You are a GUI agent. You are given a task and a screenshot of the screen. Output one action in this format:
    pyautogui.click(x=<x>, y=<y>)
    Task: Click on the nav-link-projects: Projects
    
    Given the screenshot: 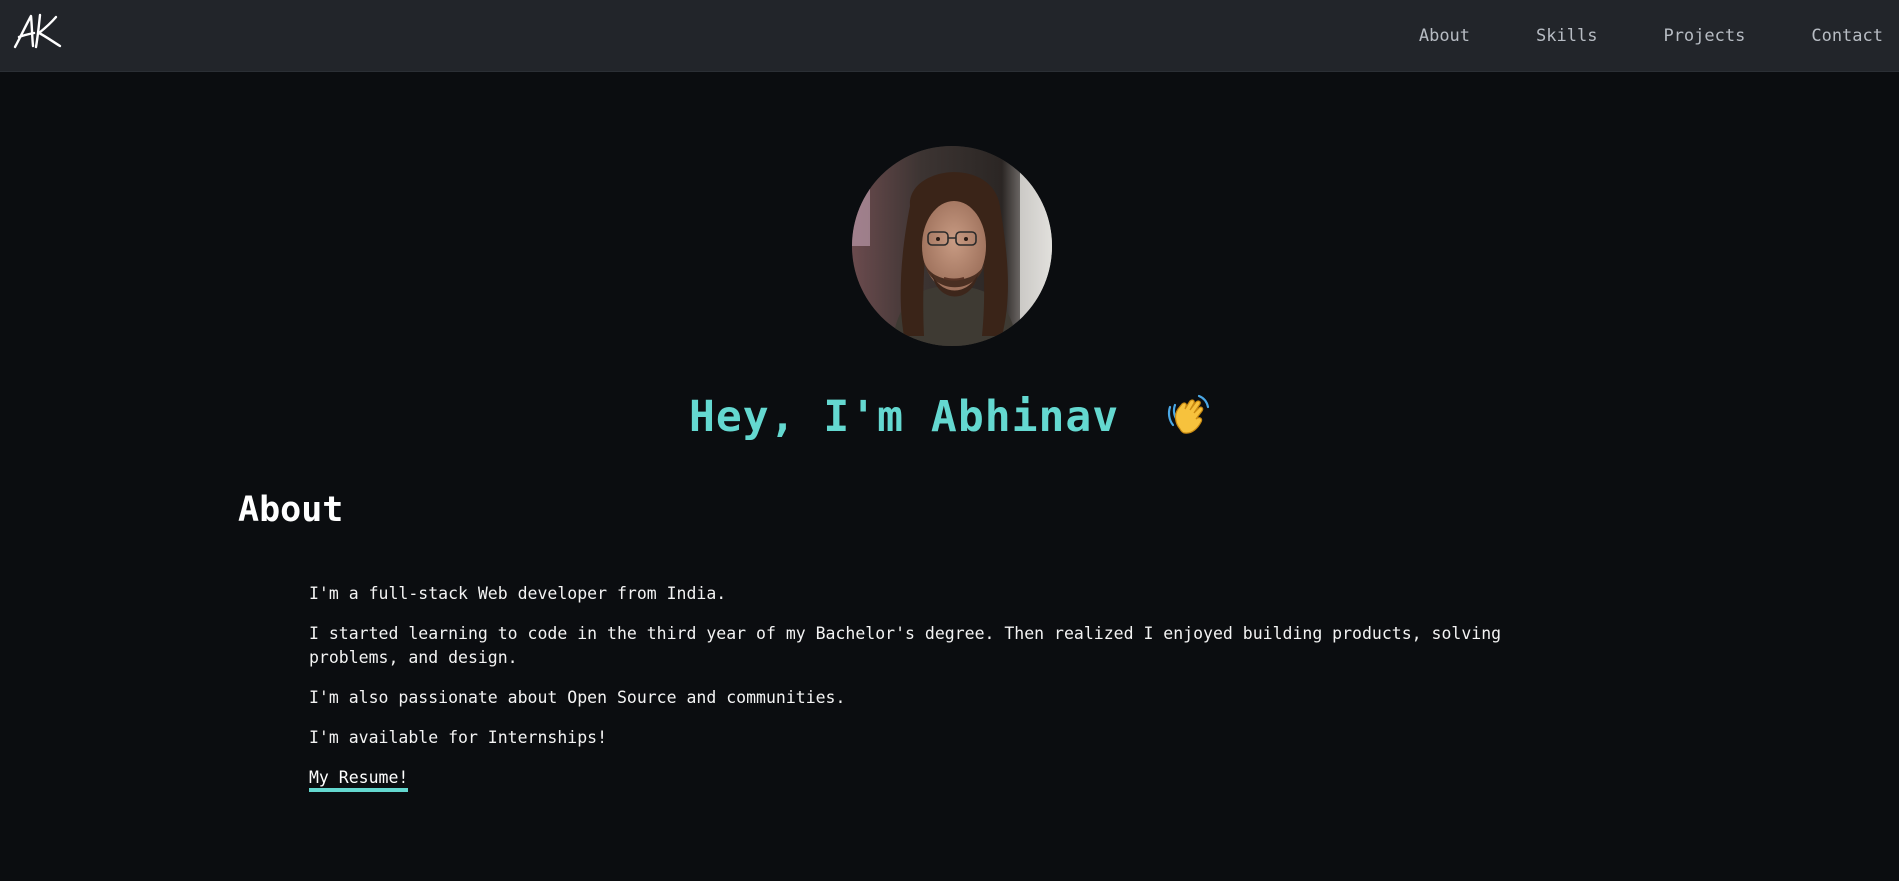 What is the action you would take?
    pyautogui.click(x=1704, y=36)
    